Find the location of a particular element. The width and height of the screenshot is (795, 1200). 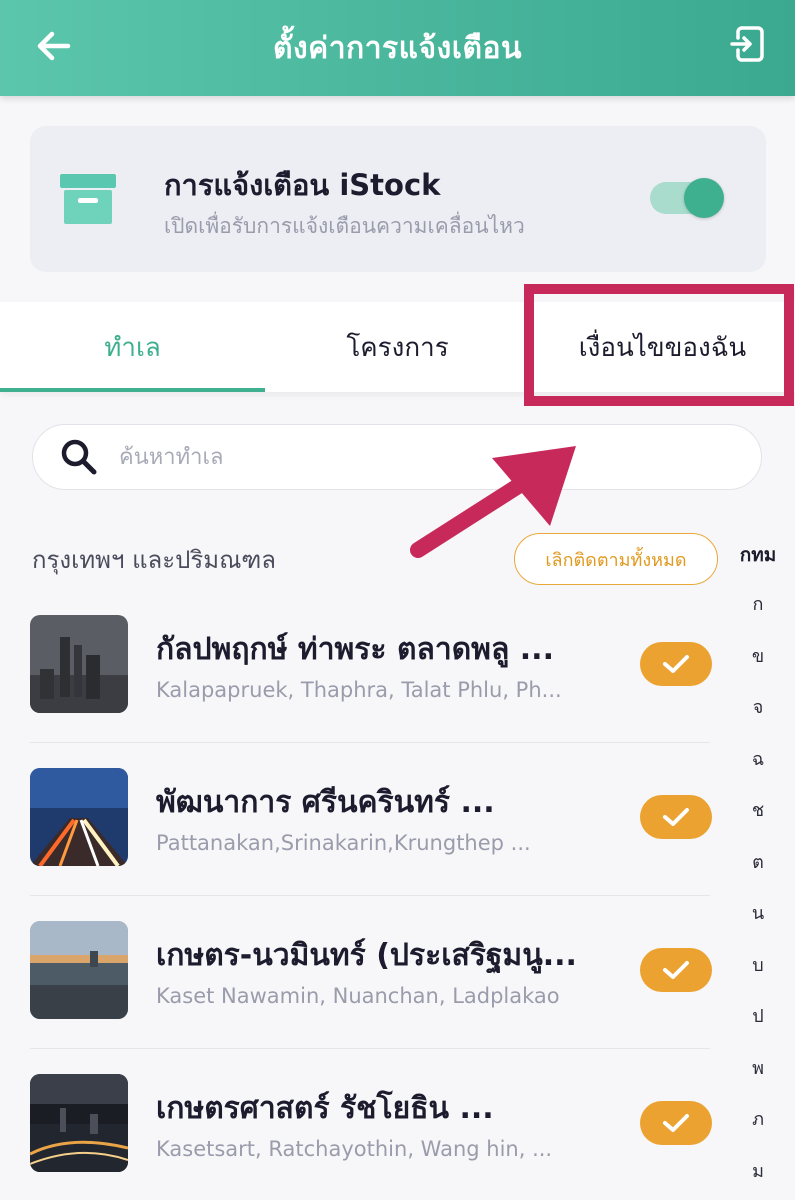

exit-icon is located at coordinates (747, 44).